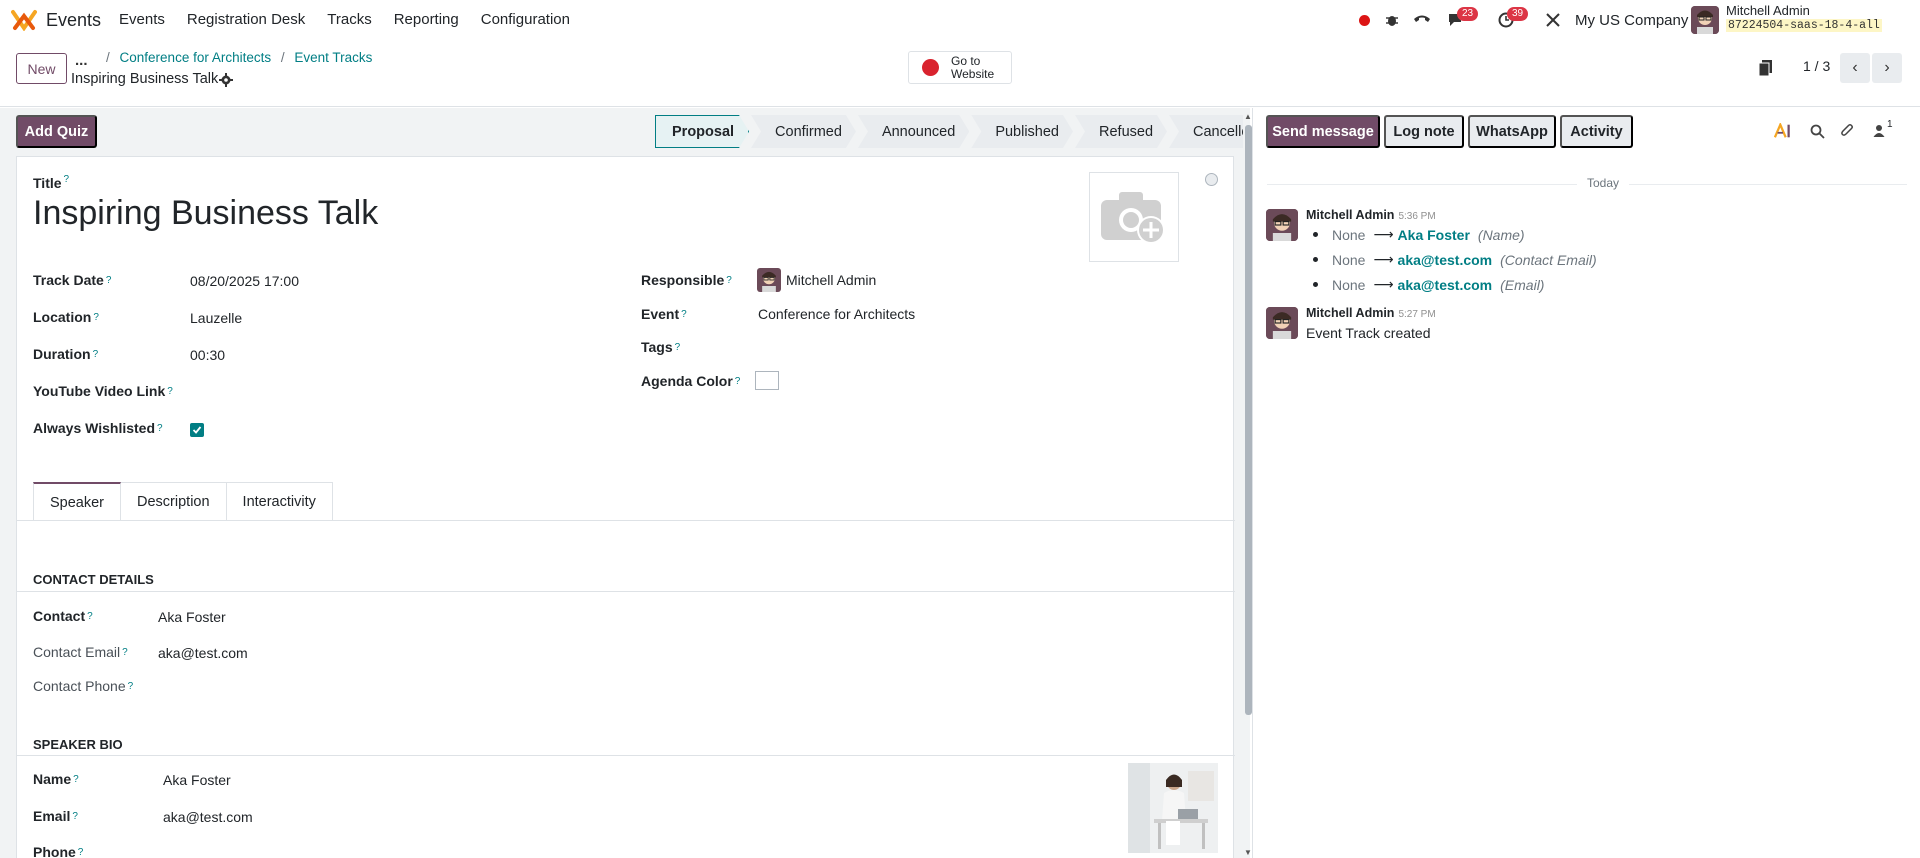 Image resolution: width=1920 pixels, height=858 pixels. Describe the element at coordinates (913, 131) in the screenshot. I see `stage-announced: Announced` at that location.